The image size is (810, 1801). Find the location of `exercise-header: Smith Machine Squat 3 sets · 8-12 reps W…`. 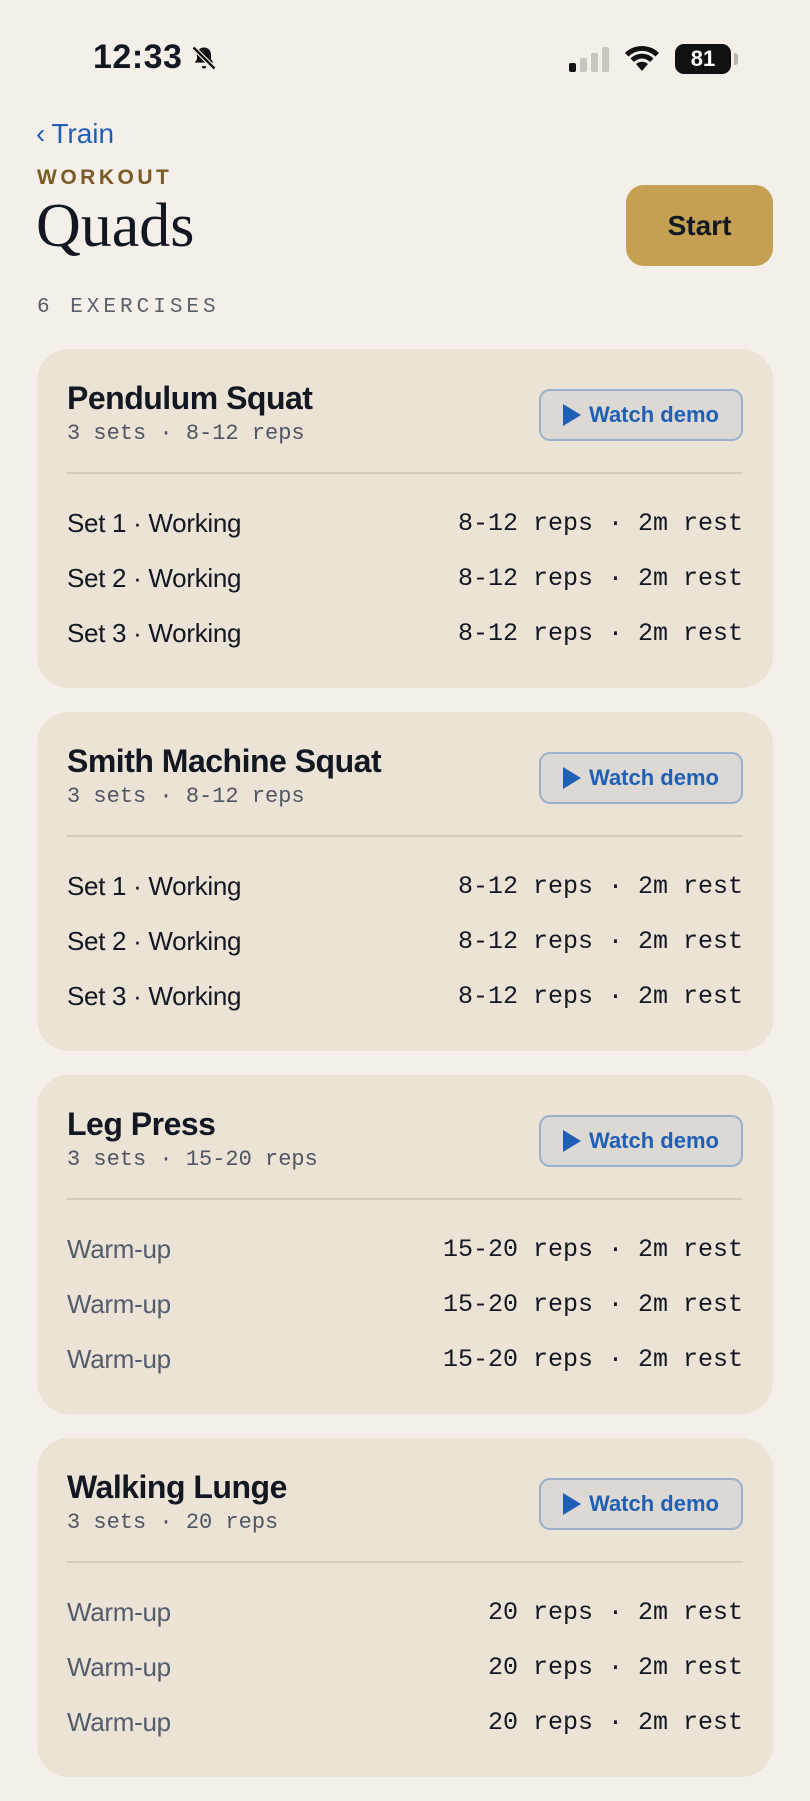

exercise-header: Smith Machine Squat 3 sets · 8-12 reps W… is located at coordinates (405, 789).